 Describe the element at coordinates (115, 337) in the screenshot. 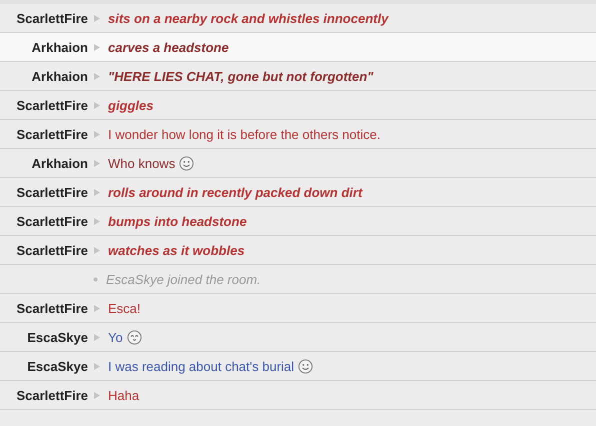

I see `message-text: Yo` at that location.